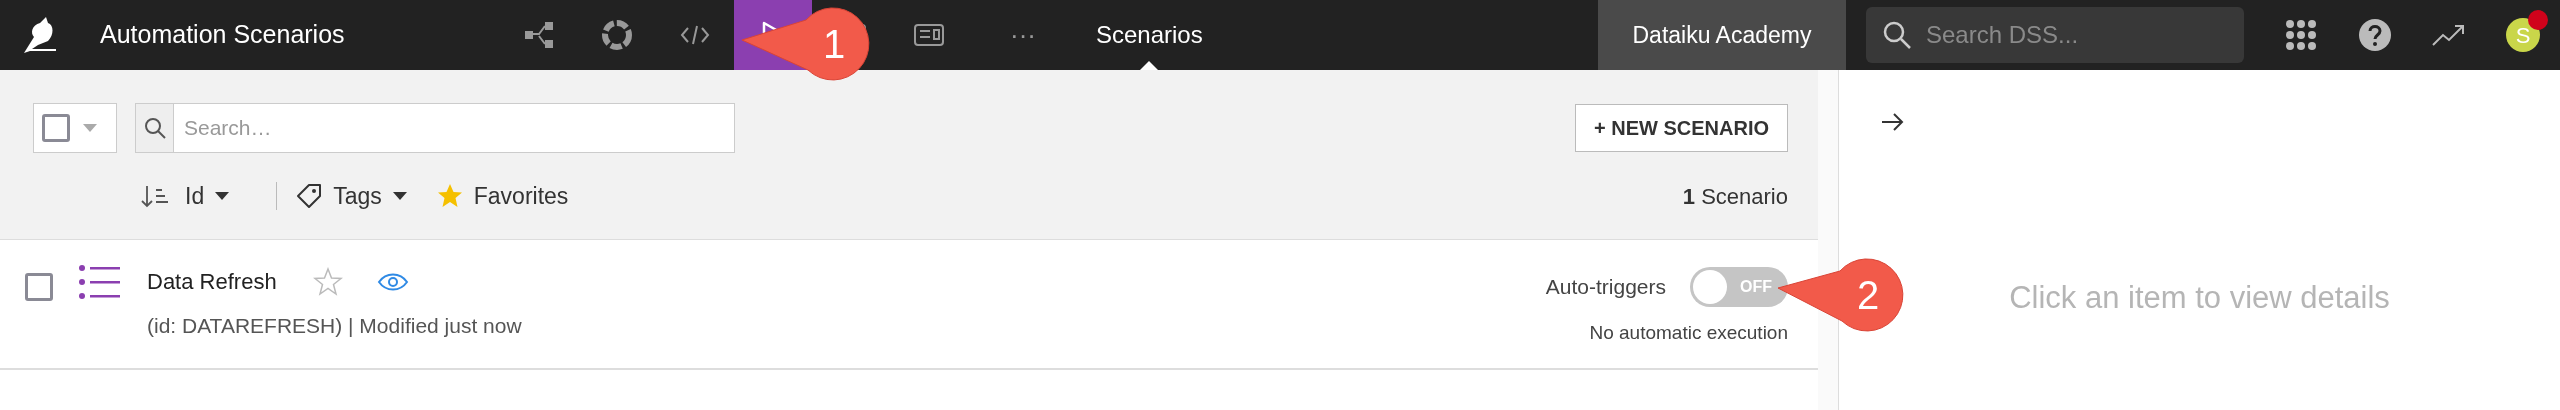 The width and height of the screenshot is (2560, 410). What do you see at coordinates (2449, 35) in the screenshot?
I see `trend-icon` at bounding box center [2449, 35].